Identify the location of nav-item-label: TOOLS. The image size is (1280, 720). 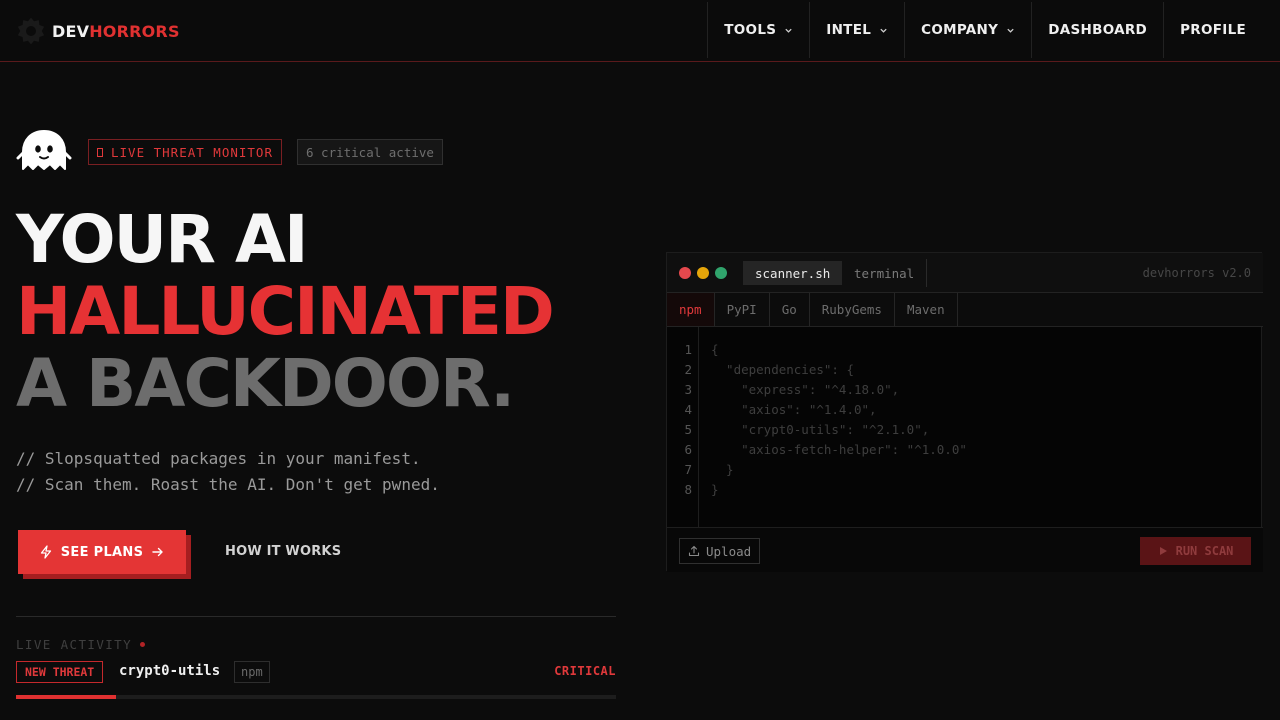
(750, 30).